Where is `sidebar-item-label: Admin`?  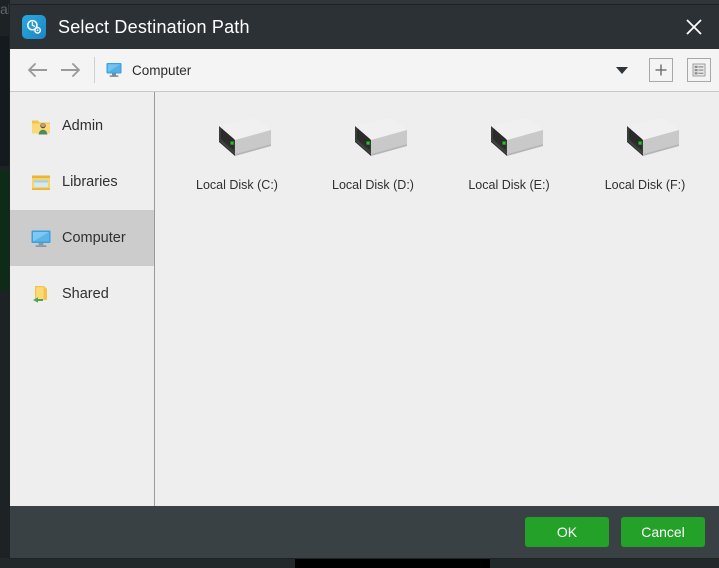 sidebar-item-label: Admin is located at coordinates (83, 126).